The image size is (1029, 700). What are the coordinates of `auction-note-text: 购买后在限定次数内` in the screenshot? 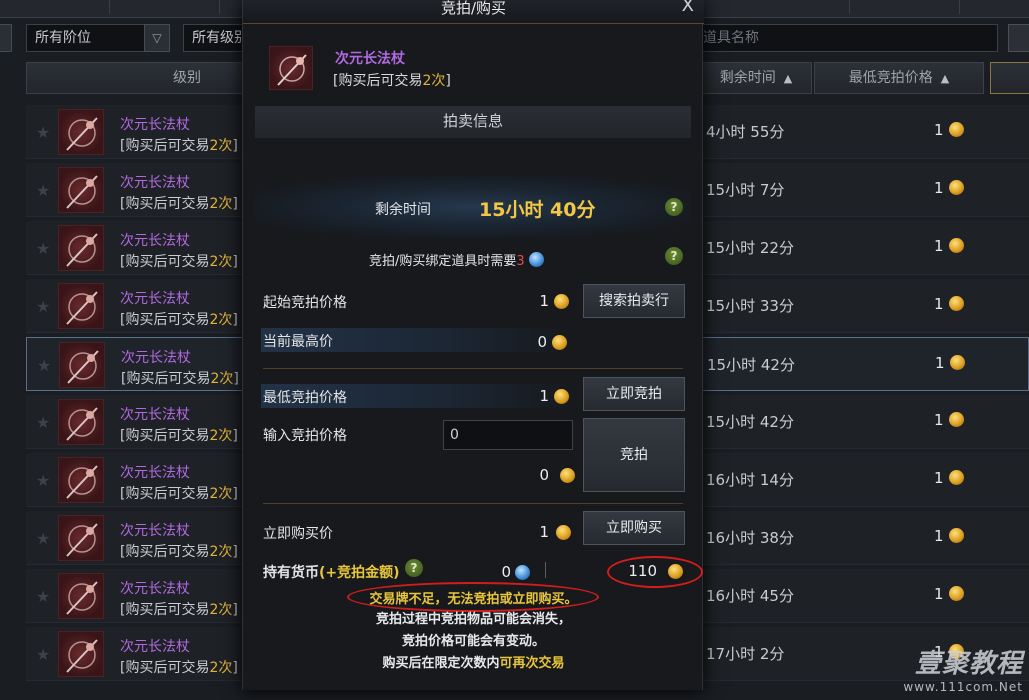 It's located at (441, 663).